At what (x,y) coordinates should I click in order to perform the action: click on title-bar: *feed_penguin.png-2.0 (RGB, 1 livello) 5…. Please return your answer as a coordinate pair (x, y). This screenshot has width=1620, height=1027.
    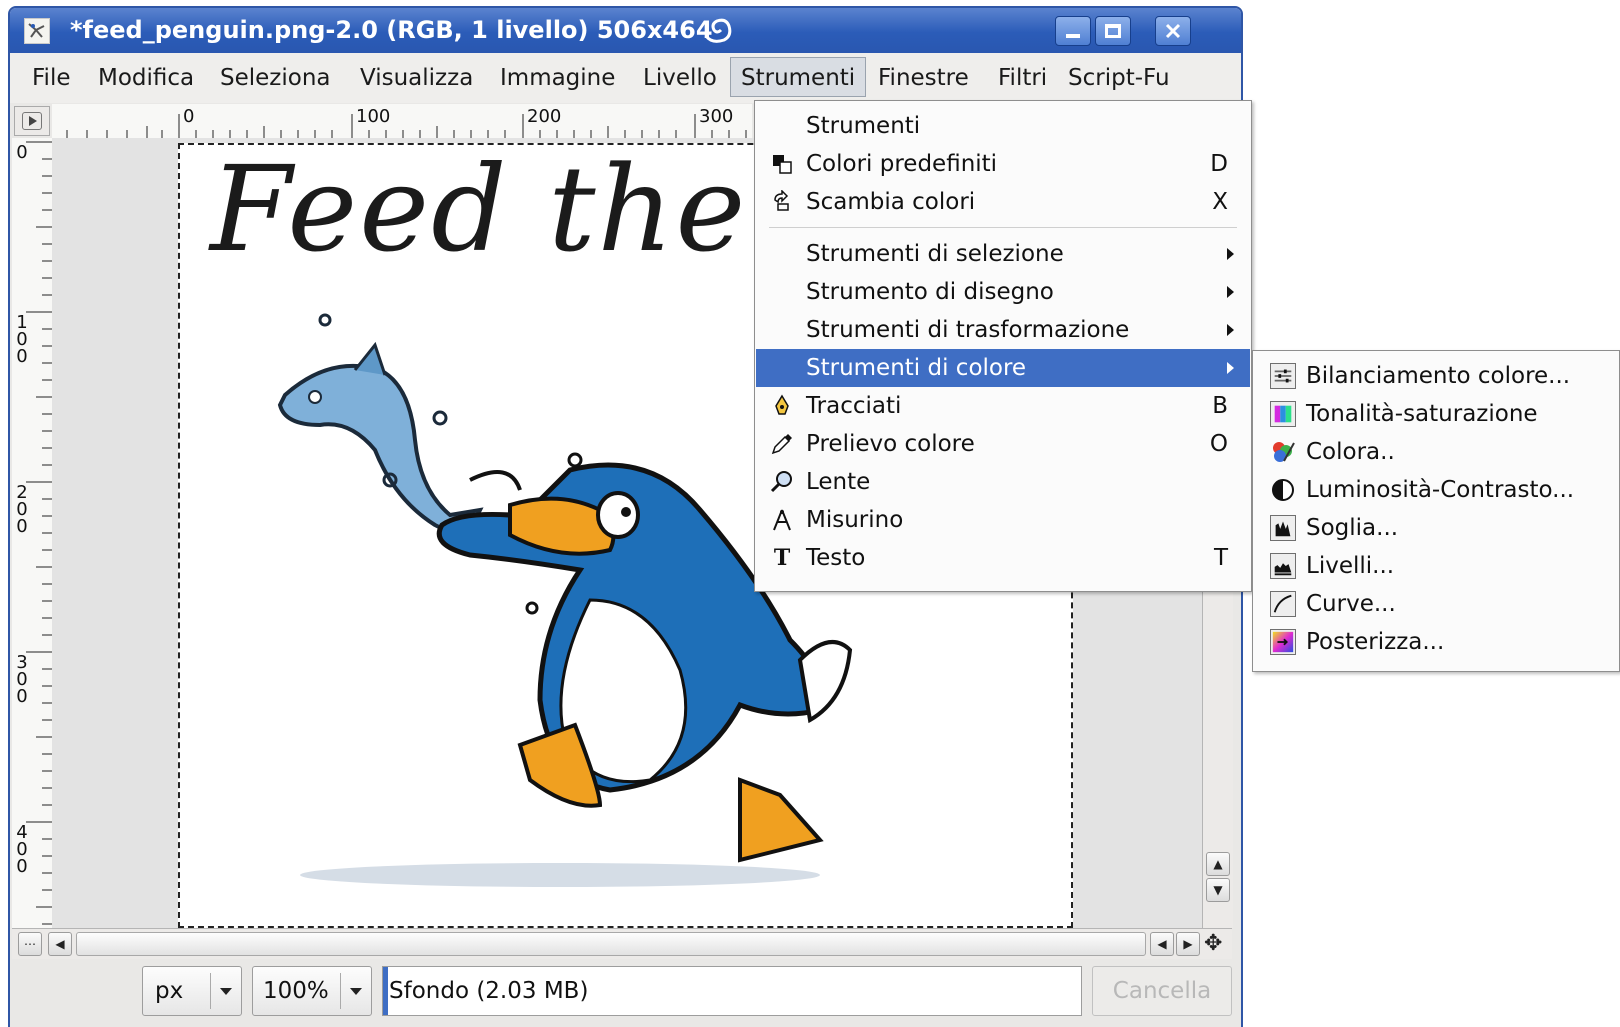
    Looking at the image, I should click on (625, 30).